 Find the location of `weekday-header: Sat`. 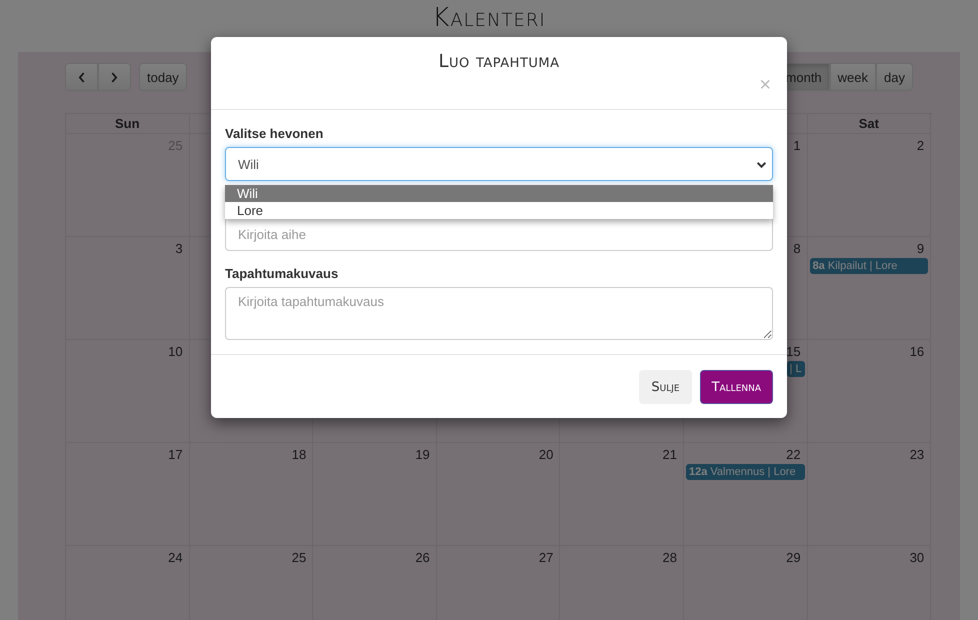

weekday-header: Sat is located at coordinates (870, 124).